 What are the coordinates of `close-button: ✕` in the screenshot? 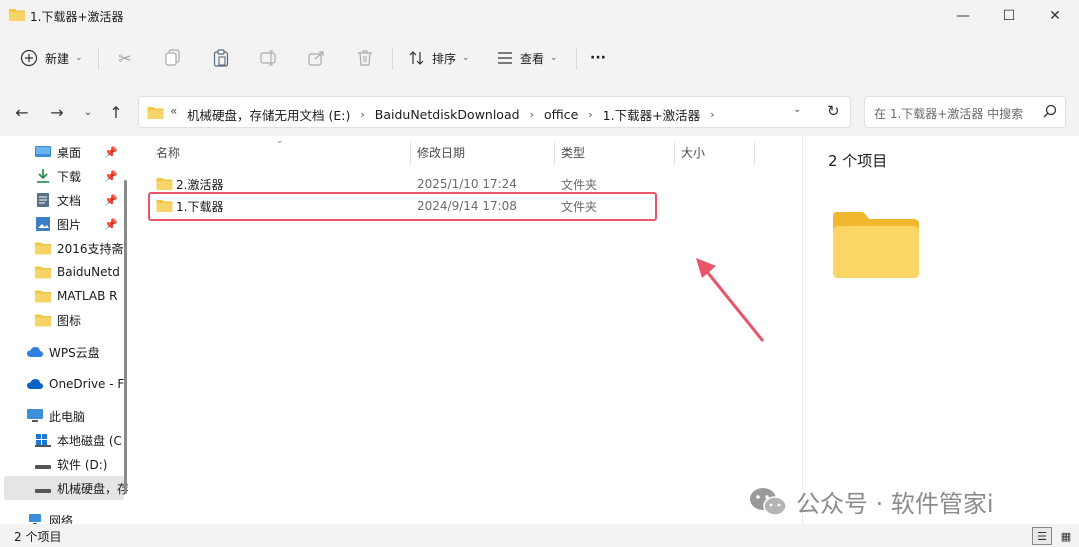 It's located at (1055, 16).